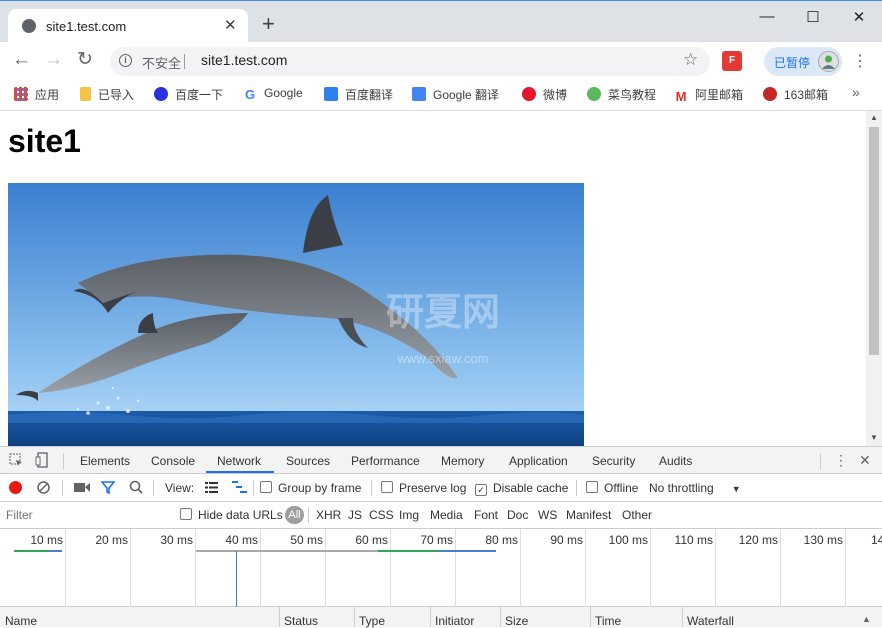  What do you see at coordinates (455, 95) in the screenshot?
I see `bookmark-google-translate: Google 翻译` at bounding box center [455, 95].